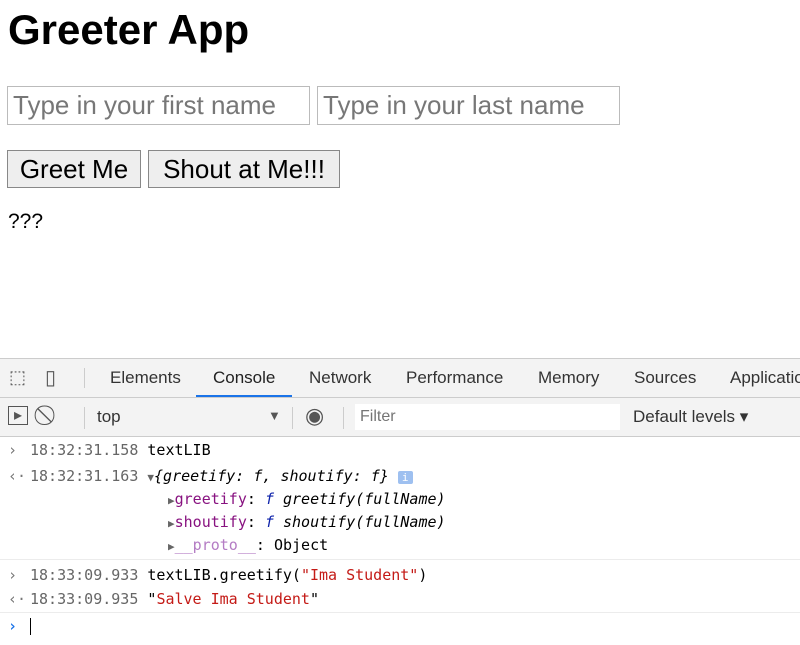  I want to click on console-toolbar: ▸ ⃠ top ▼ ◉ Default levels ▾, so click(400, 417).